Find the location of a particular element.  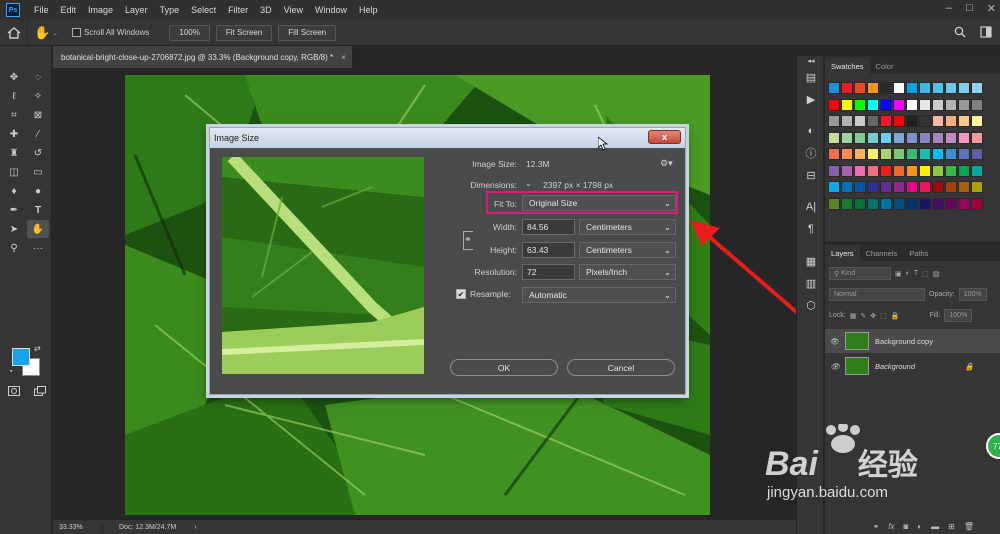

search-icon is located at coordinates (960, 33).